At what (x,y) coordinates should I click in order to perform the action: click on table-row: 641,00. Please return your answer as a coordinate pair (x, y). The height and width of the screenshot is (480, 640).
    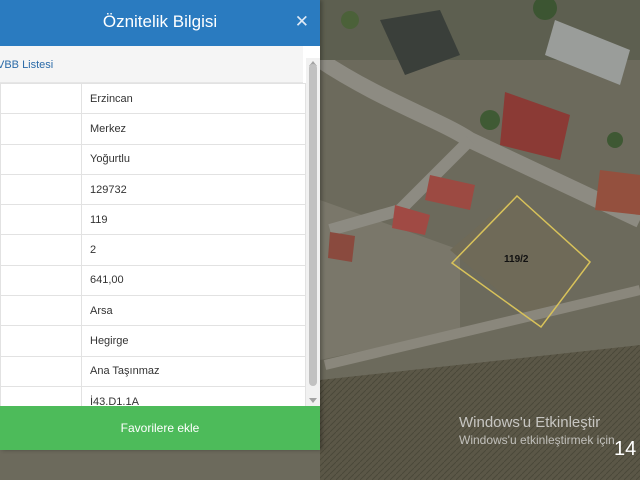
    Looking at the image, I should click on (153, 280).